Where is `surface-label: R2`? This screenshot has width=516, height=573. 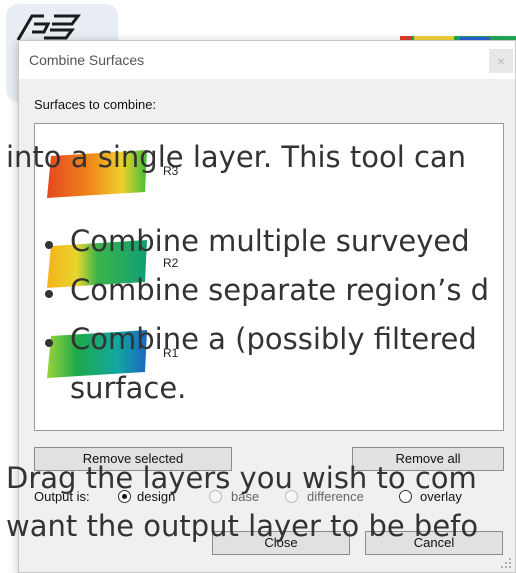 surface-label: R2 is located at coordinates (171, 263).